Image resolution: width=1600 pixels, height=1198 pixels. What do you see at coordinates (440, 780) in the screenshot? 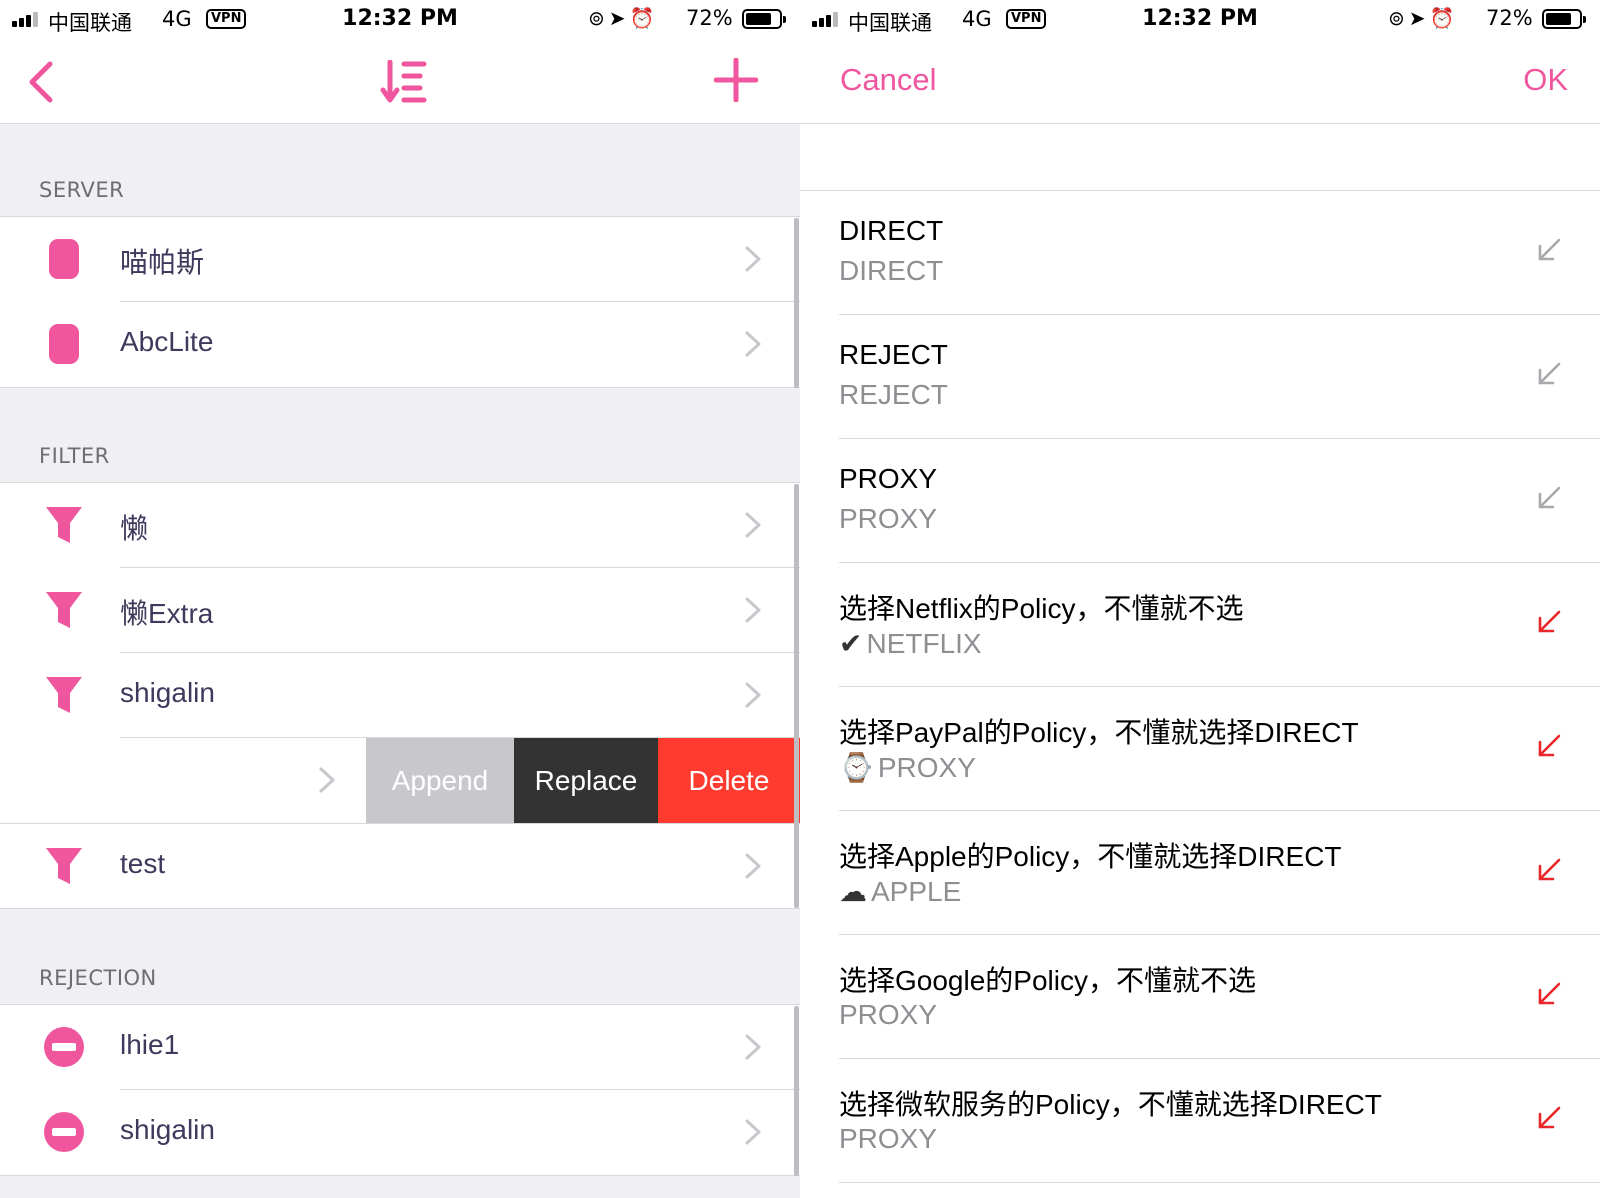
I see `append-button: Append` at bounding box center [440, 780].